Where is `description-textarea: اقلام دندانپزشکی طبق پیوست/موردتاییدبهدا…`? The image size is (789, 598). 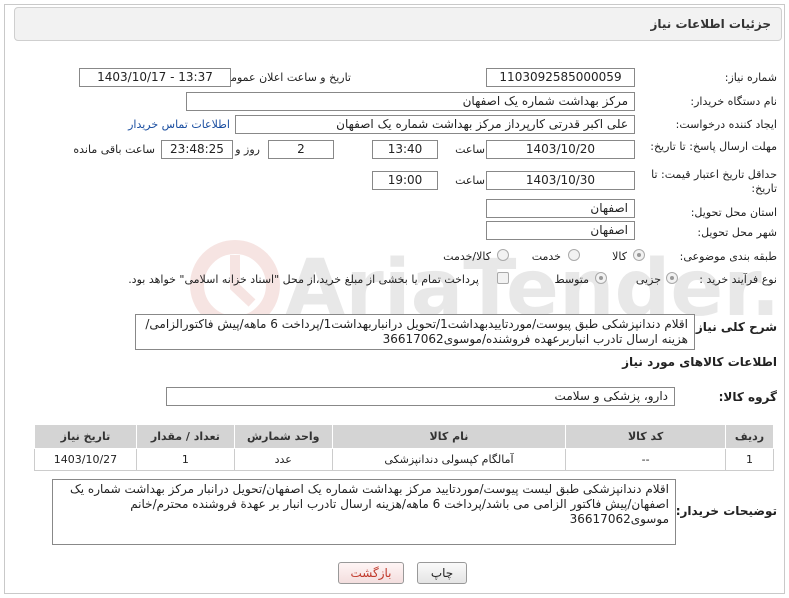
description-textarea: اقلام دندانپزشکی طبق پیوست/موردتاییدبهدا… is located at coordinates (415, 332).